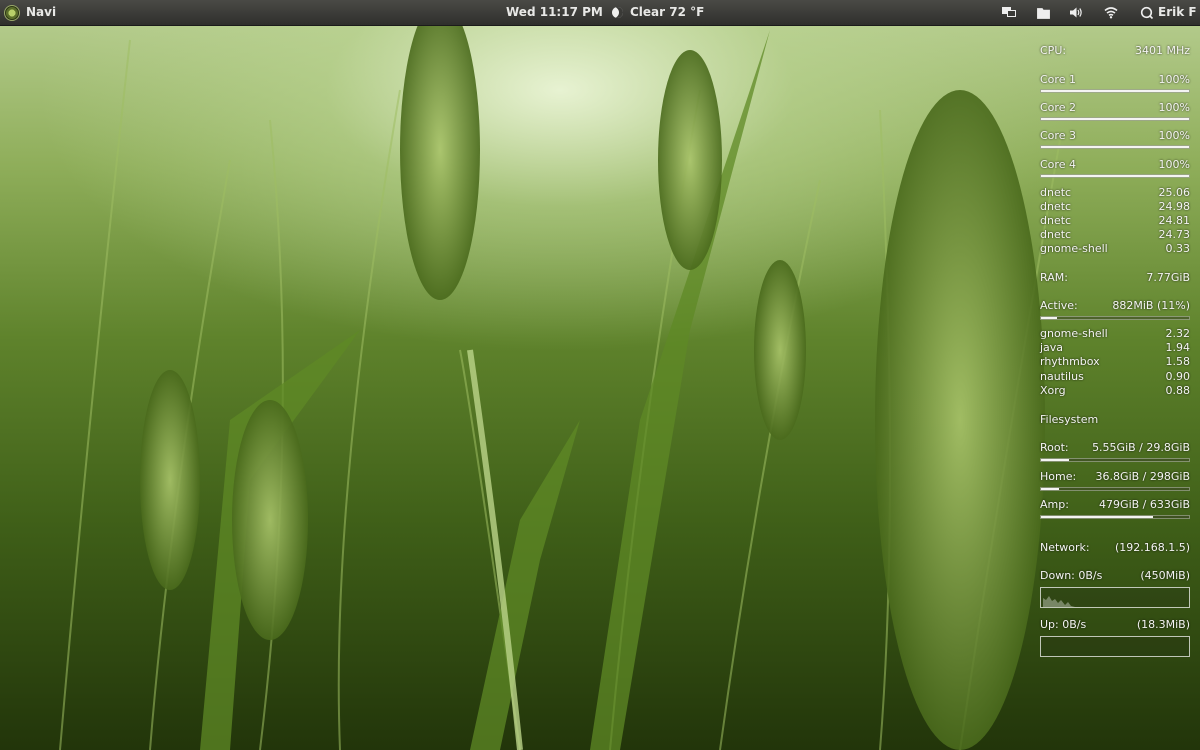 This screenshot has width=1200, height=750. Describe the element at coordinates (1069, 419) in the screenshot. I see `filesystem-title: Filesystem` at that location.